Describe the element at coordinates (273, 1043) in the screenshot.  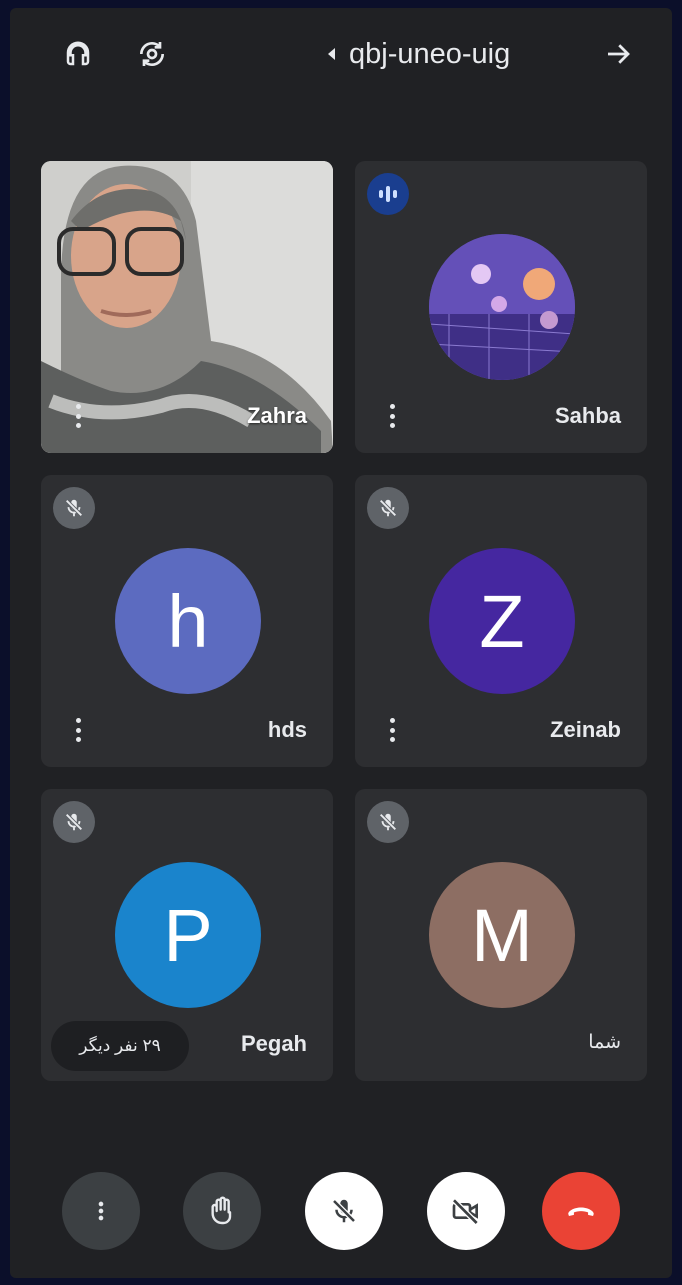
I see `participant-name: Pegah` at that location.